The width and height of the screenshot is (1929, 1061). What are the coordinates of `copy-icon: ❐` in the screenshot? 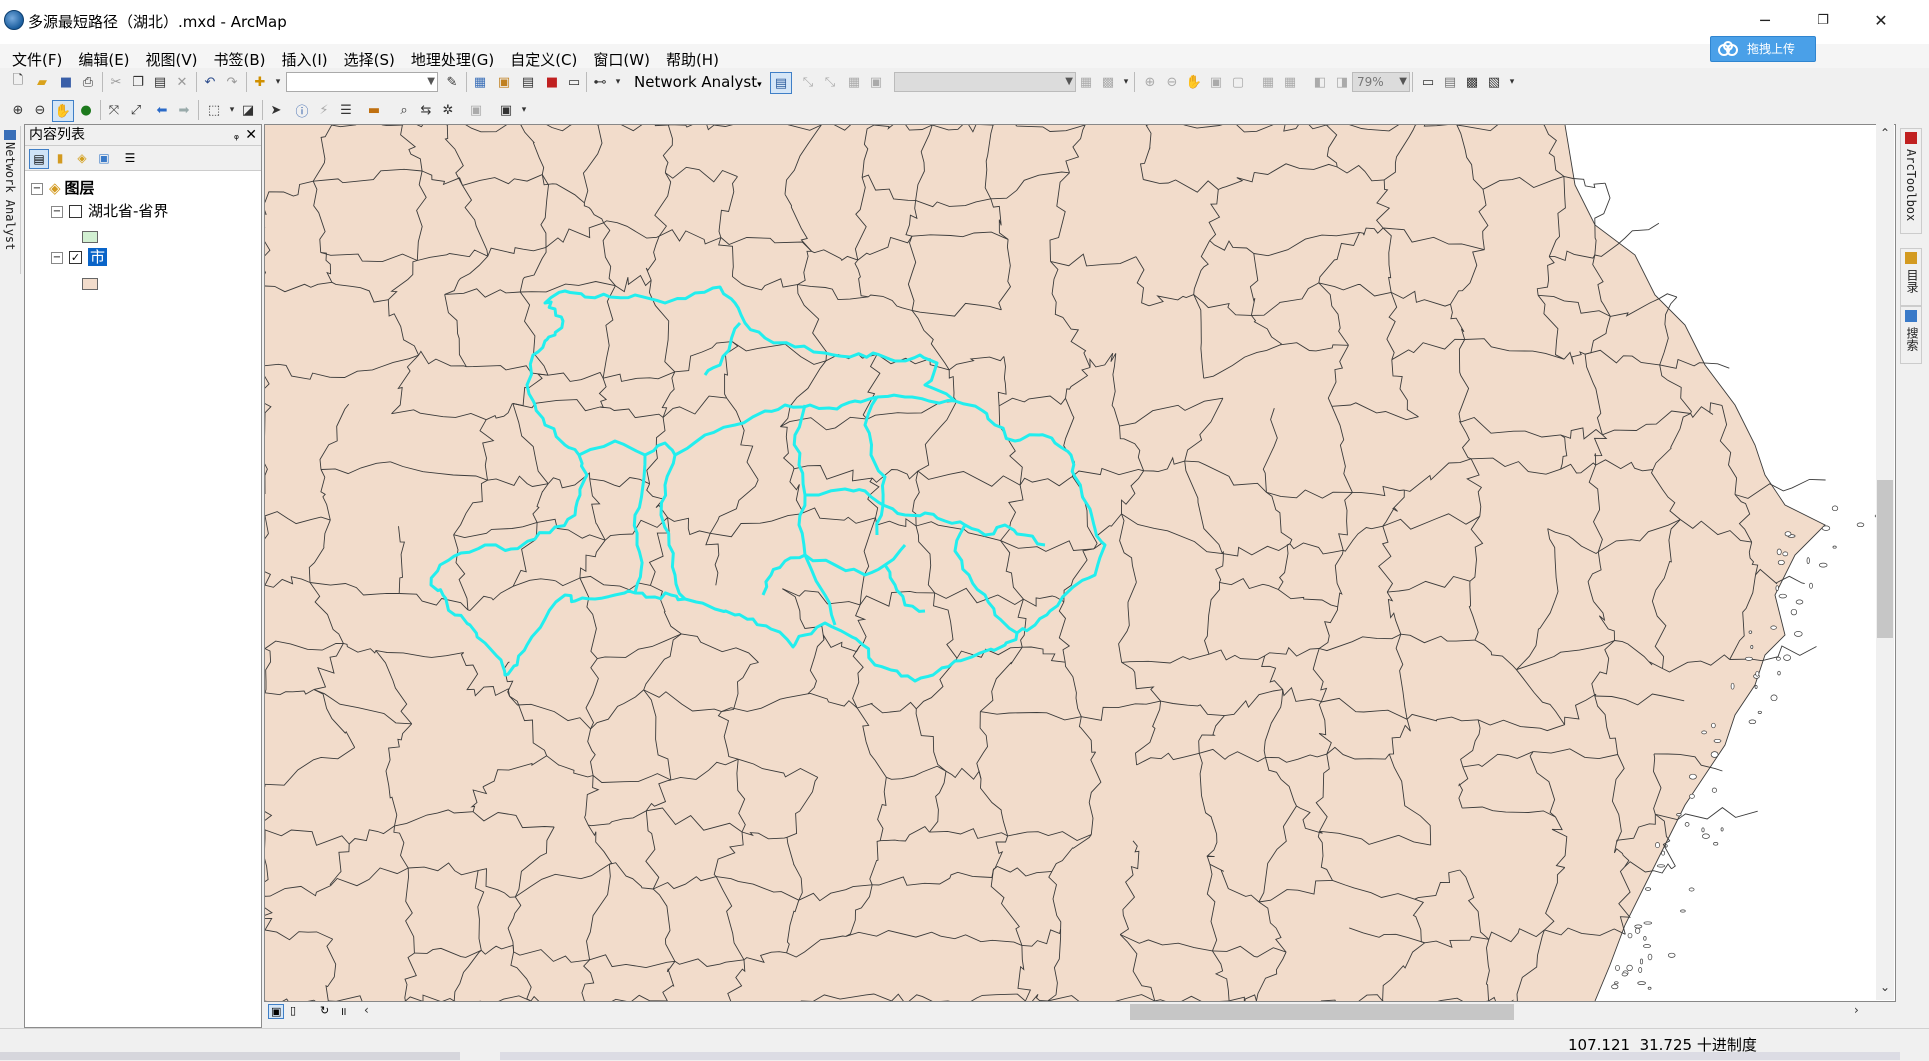 It's located at (138, 82).